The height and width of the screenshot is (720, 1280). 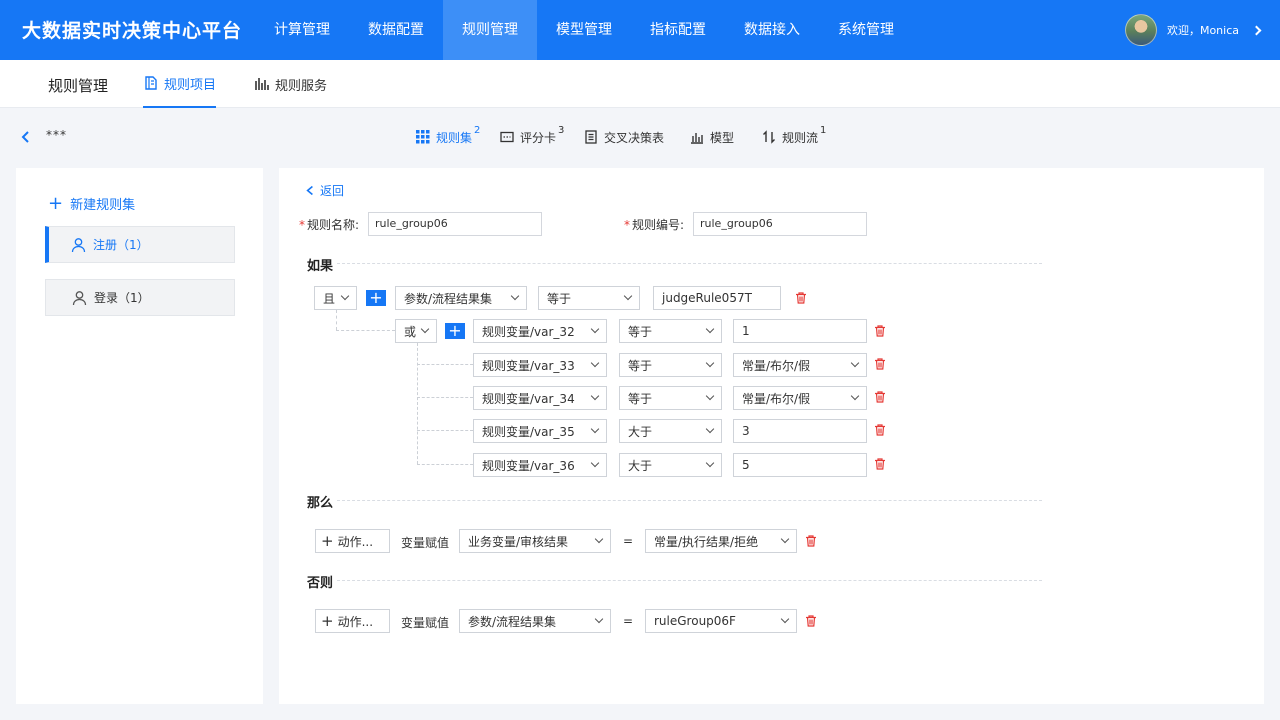 I want to click on book-icon, so click(x=151, y=83).